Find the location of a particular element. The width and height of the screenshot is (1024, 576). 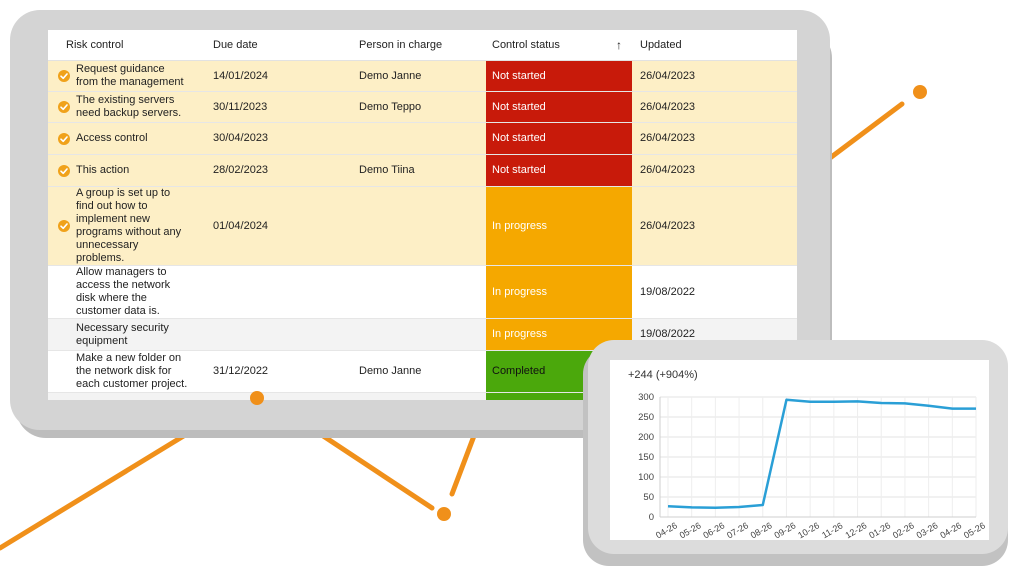

connector-dot-bottom is located at coordinates (444, 514).